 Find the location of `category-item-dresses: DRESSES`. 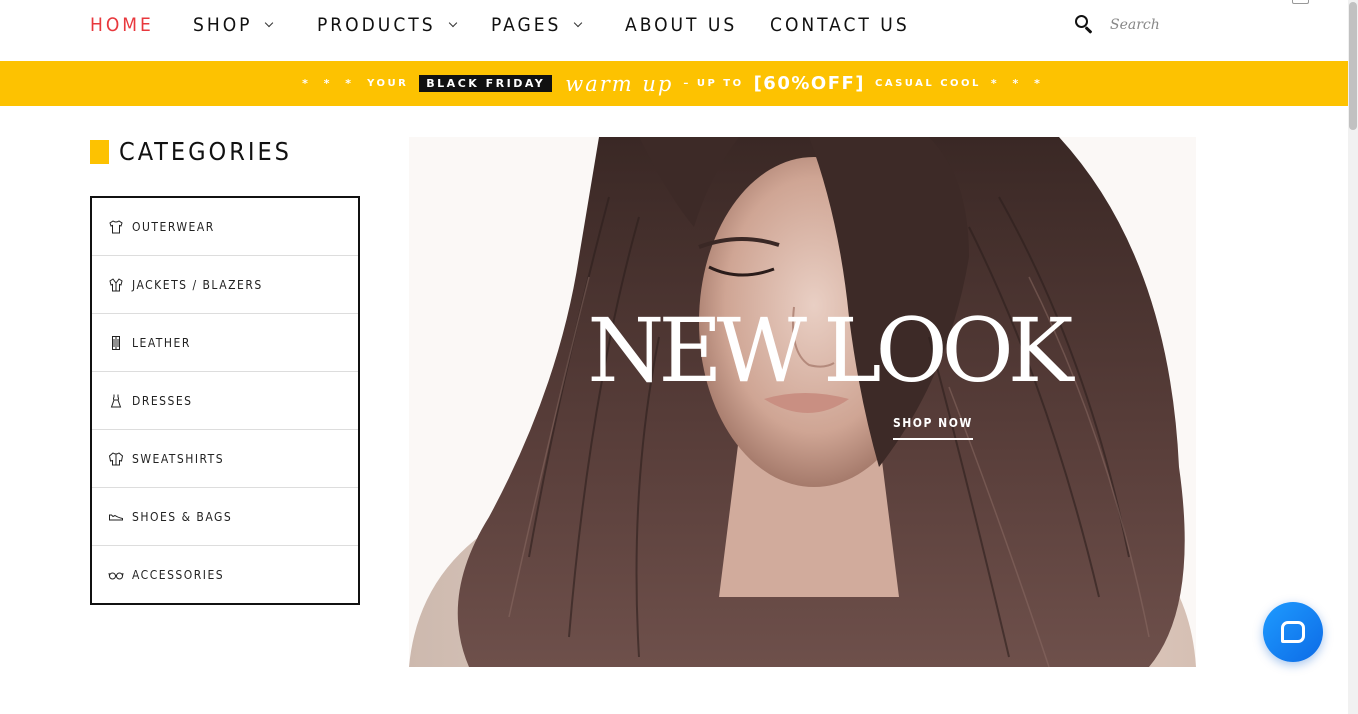

category-item-dresses: DRESSES is located at coordinates (225, 401).